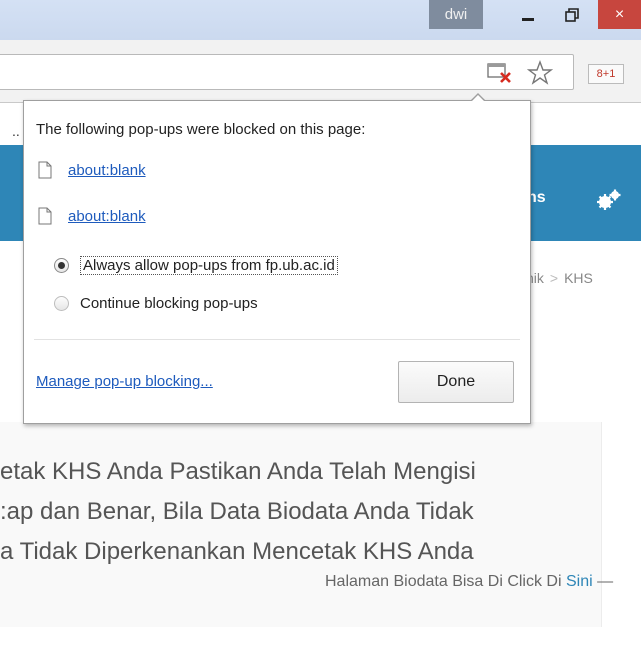  I want to click on radio-button, so click(61, 303).